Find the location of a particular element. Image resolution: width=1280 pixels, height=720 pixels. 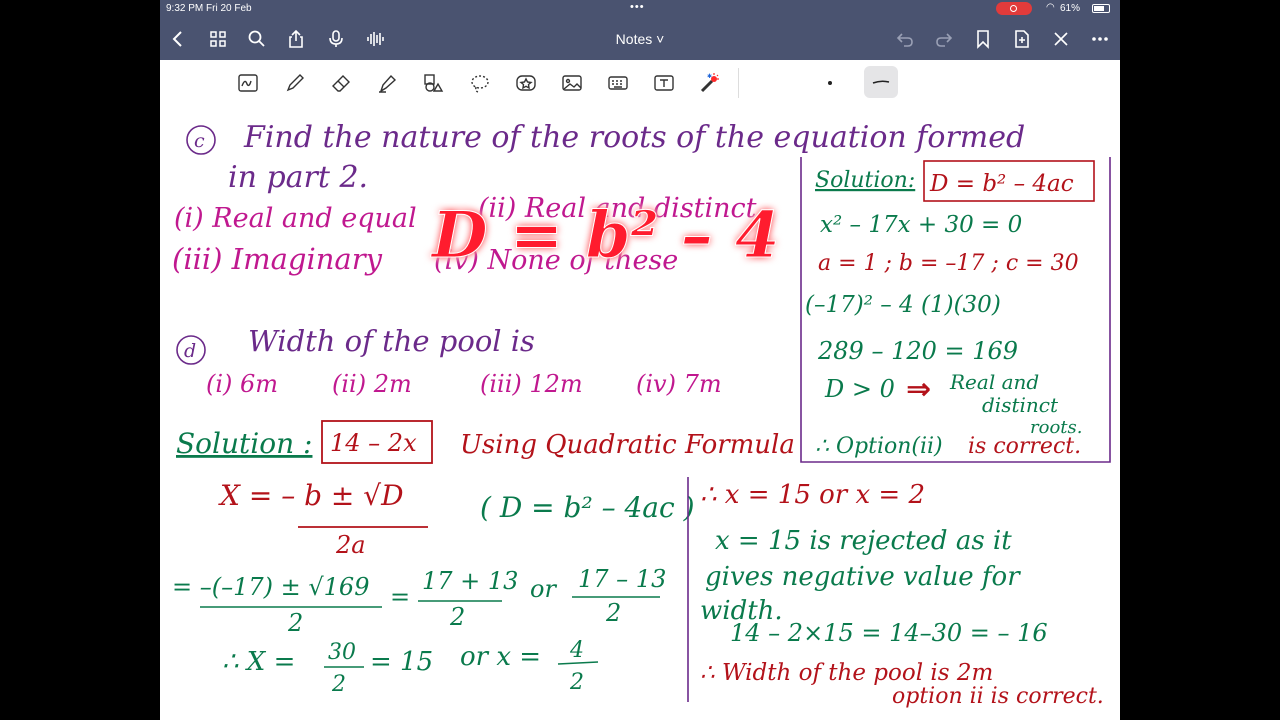

step2-b-bar is located at coordinates (578, 663).